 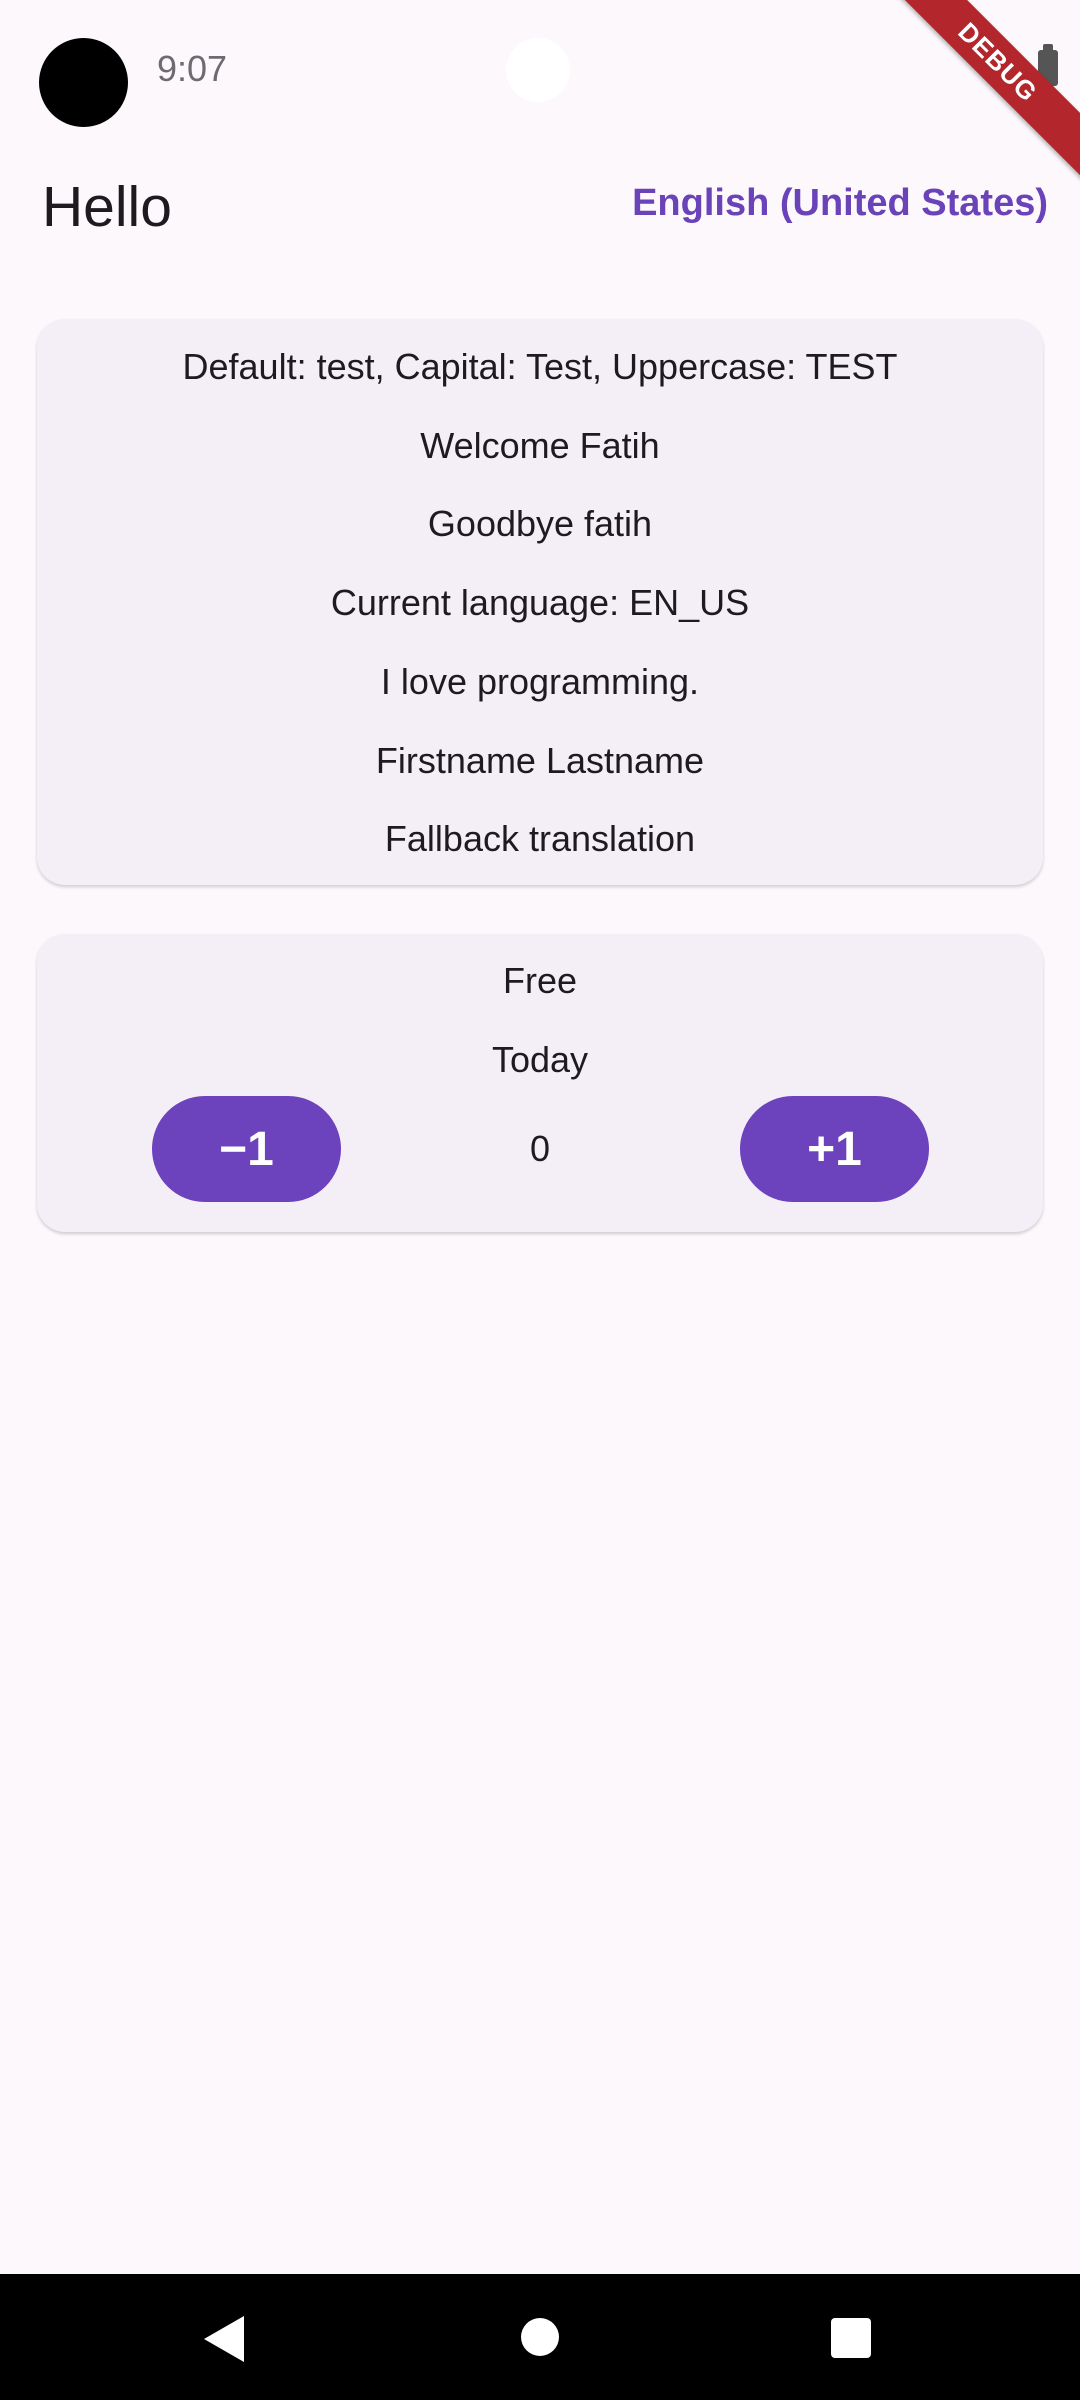 I want to click on back-icon, so click(x=224, y=2339).